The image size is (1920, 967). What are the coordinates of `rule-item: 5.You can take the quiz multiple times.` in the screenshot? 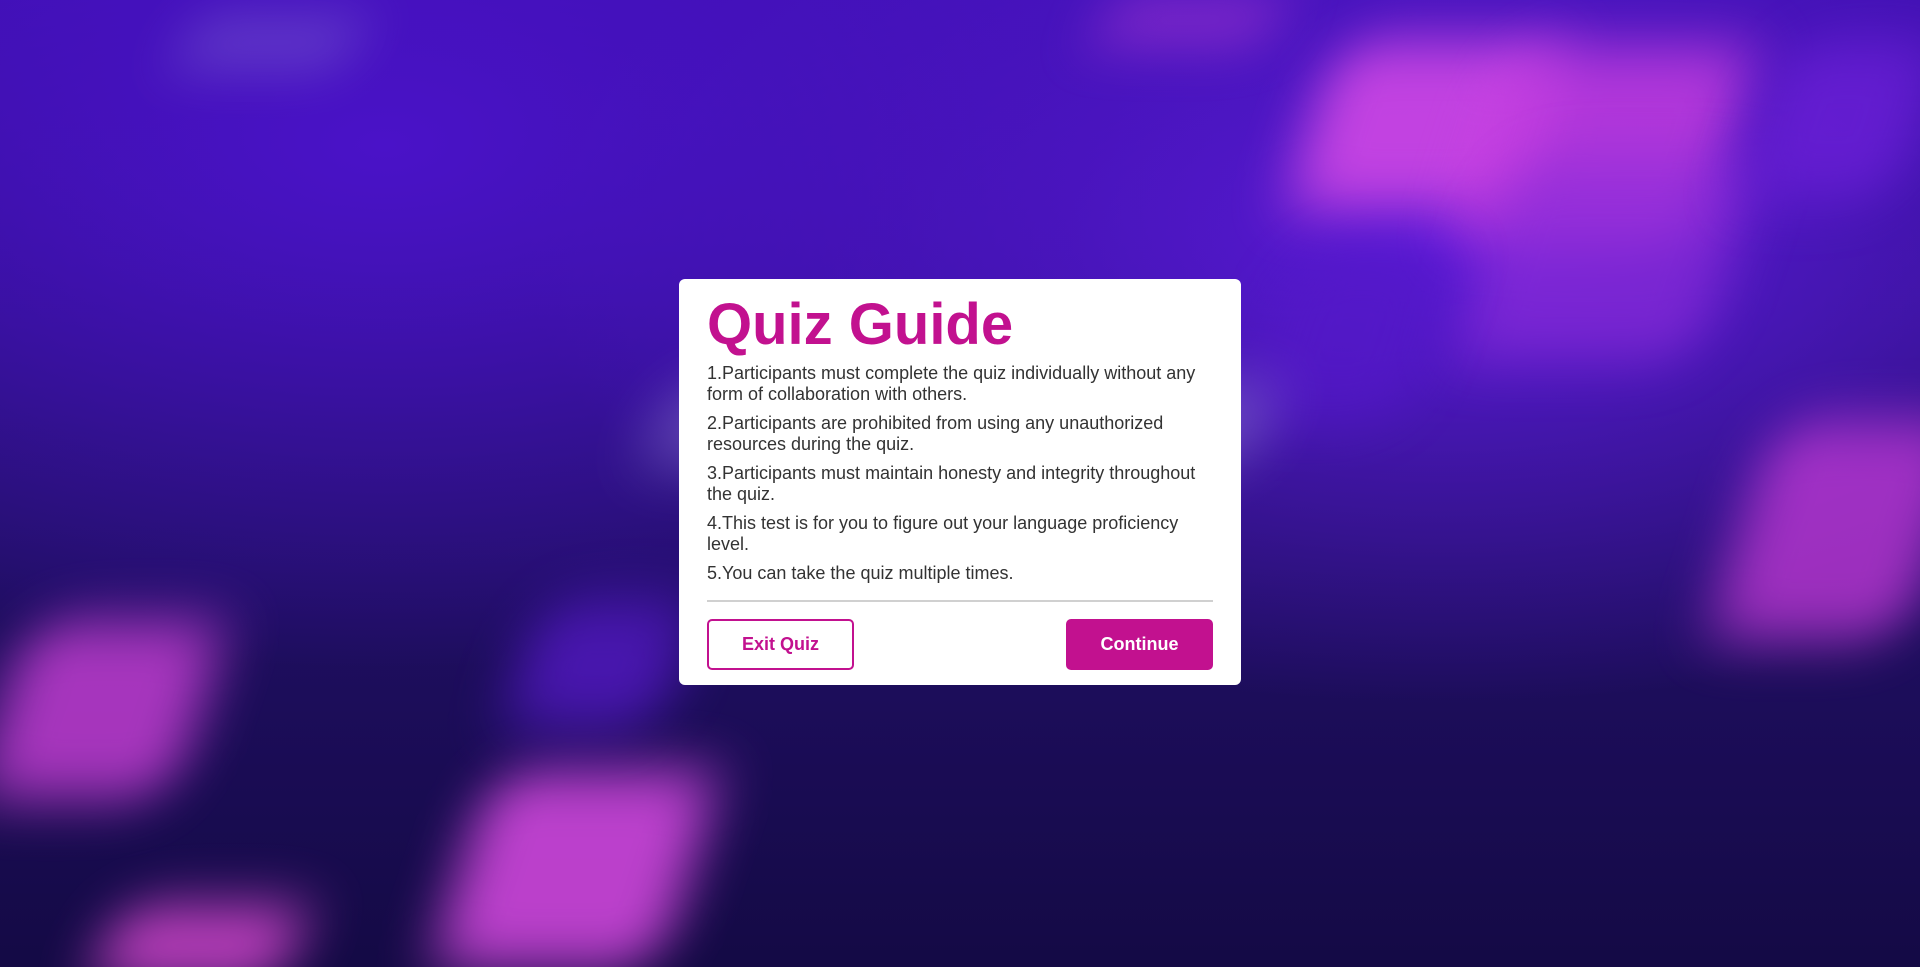 It's located at (860, 573).